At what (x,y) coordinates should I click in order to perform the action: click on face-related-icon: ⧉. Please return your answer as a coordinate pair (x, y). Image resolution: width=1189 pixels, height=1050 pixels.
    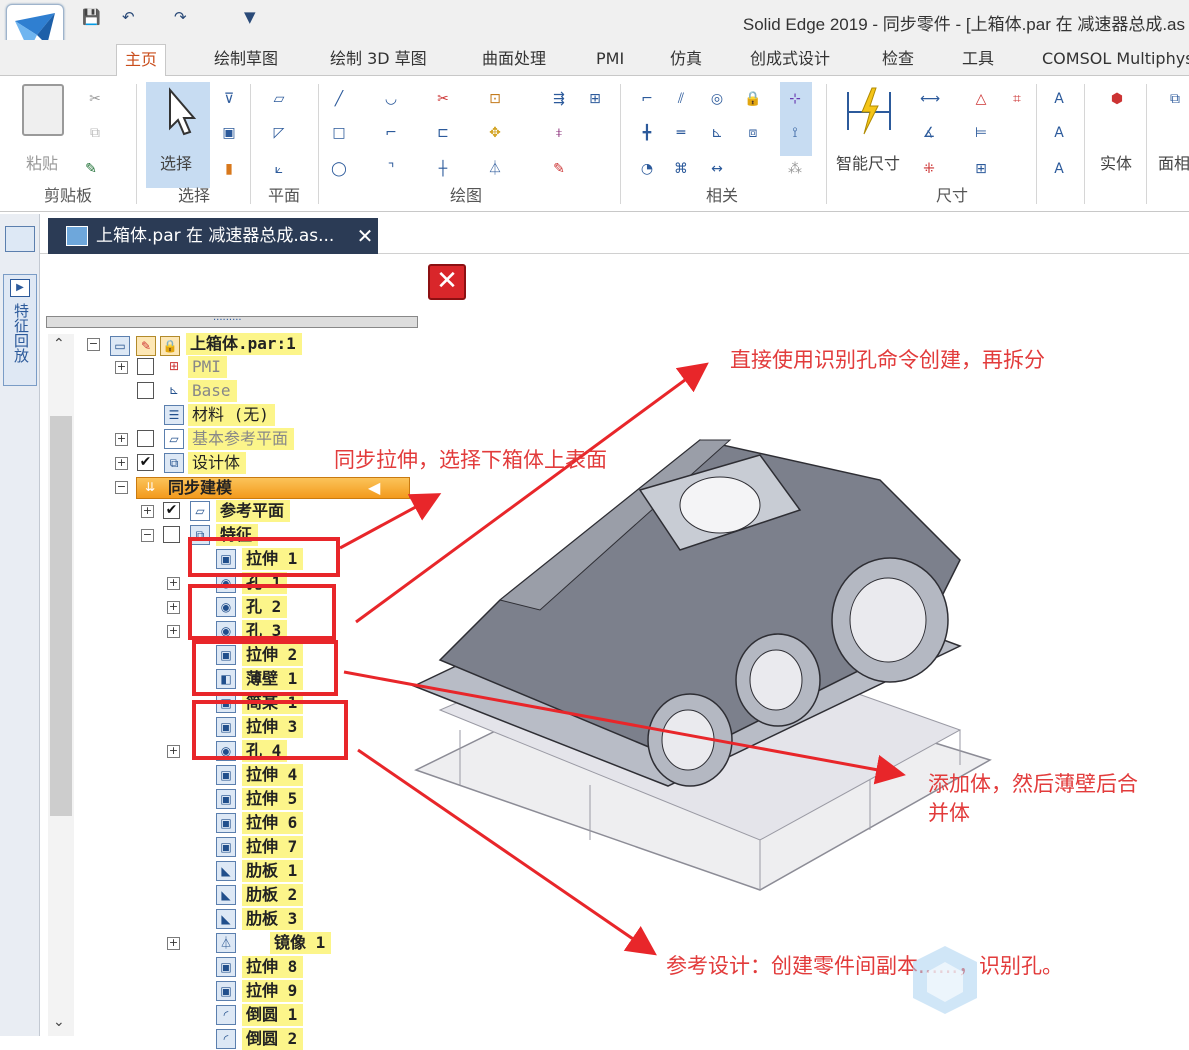
    Looking at the image, I should click on (1175, 99).